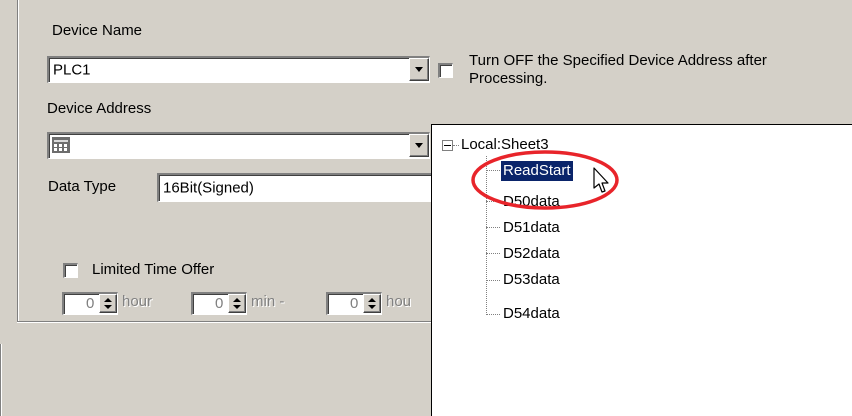 This screenshot has width=852, height=416. Describe the element at coordinates (61, 145) in the screenshot. I see `keypad-icon` at that location.